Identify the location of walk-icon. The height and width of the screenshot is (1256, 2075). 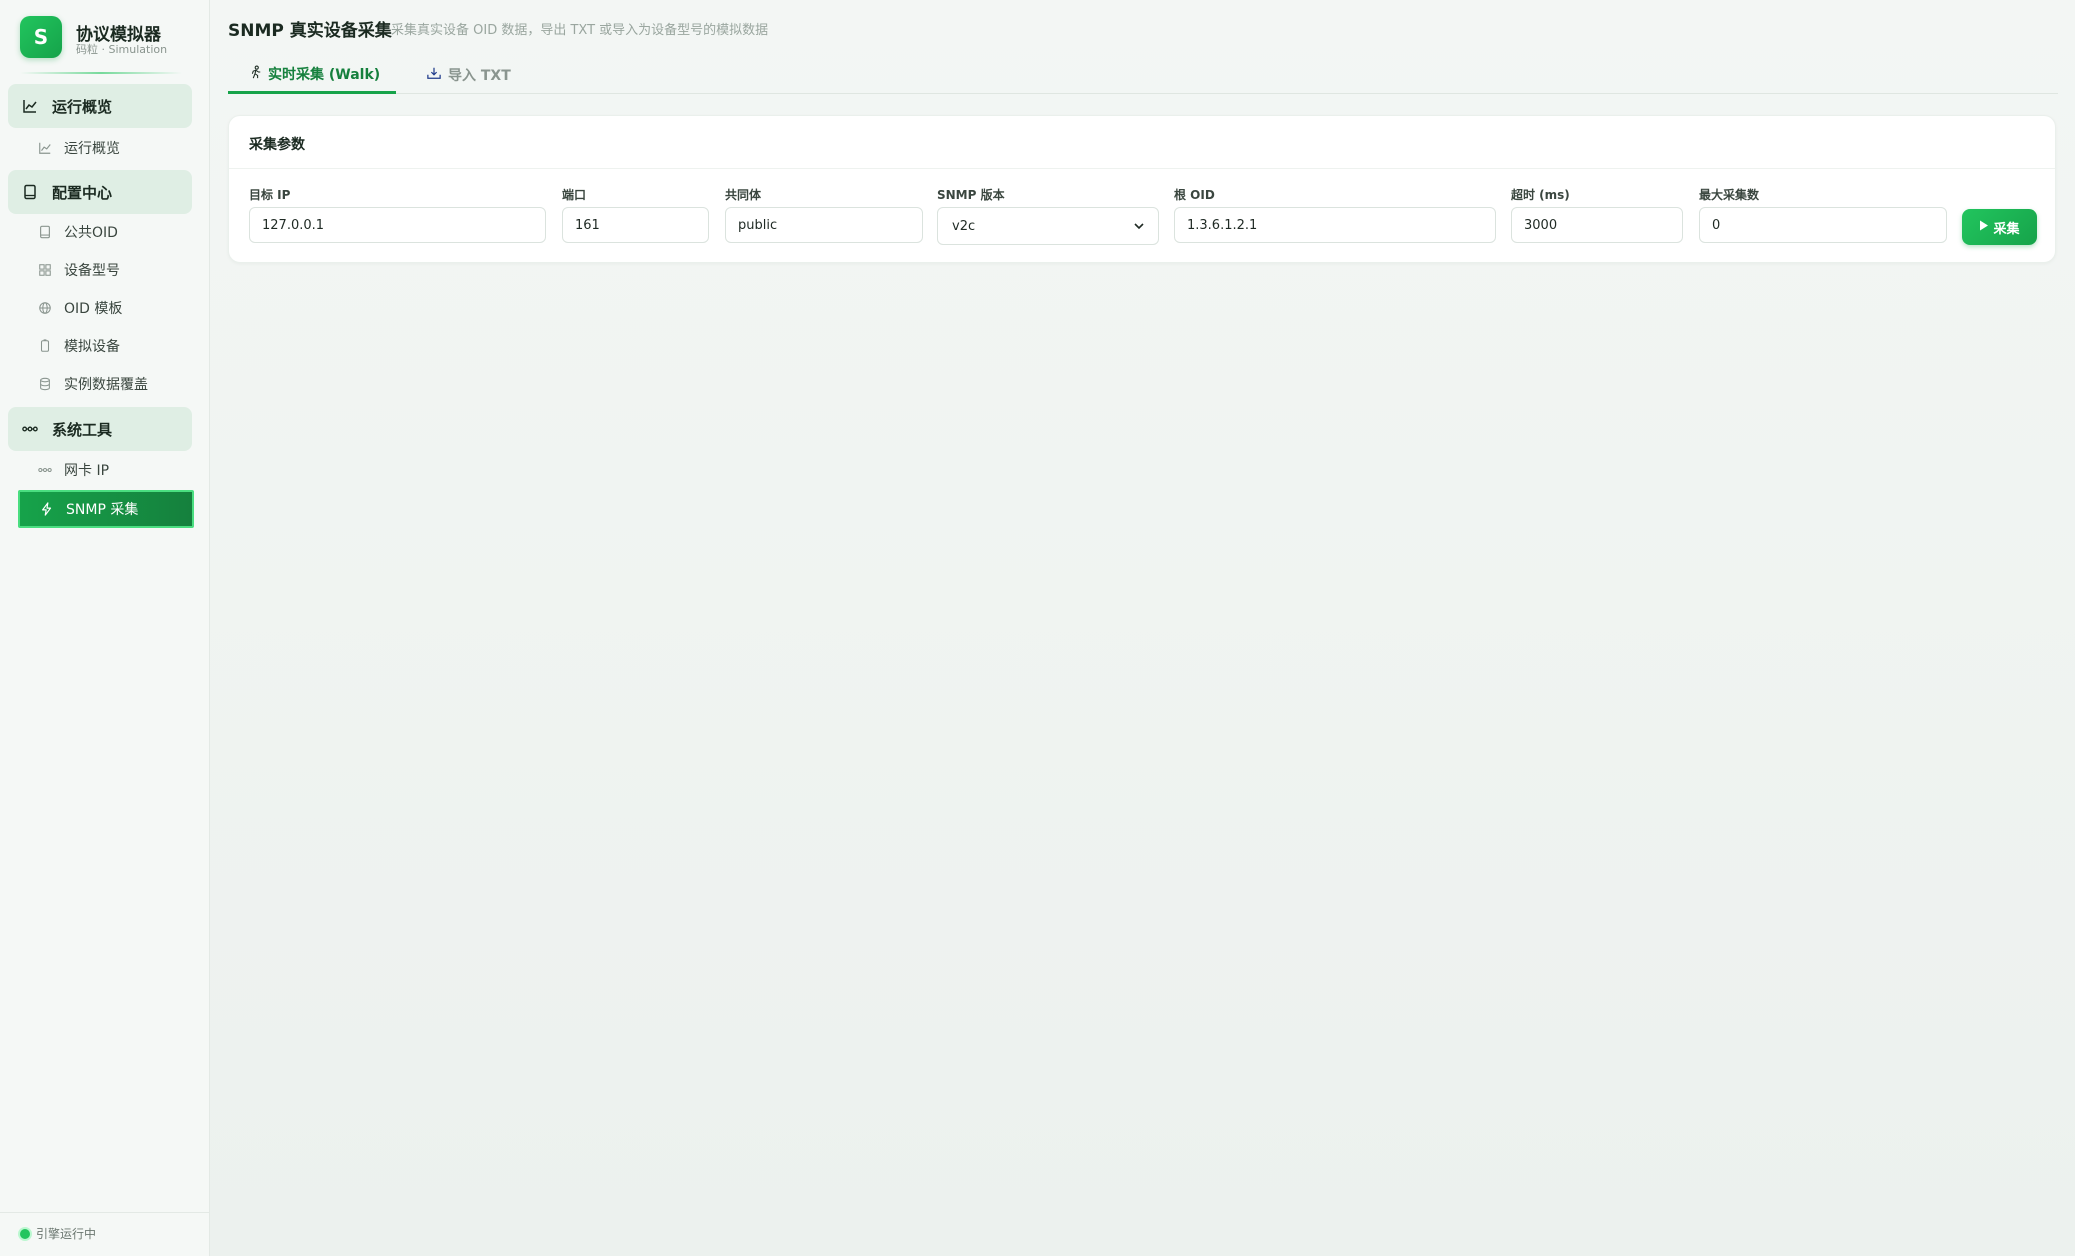
(255, 74).